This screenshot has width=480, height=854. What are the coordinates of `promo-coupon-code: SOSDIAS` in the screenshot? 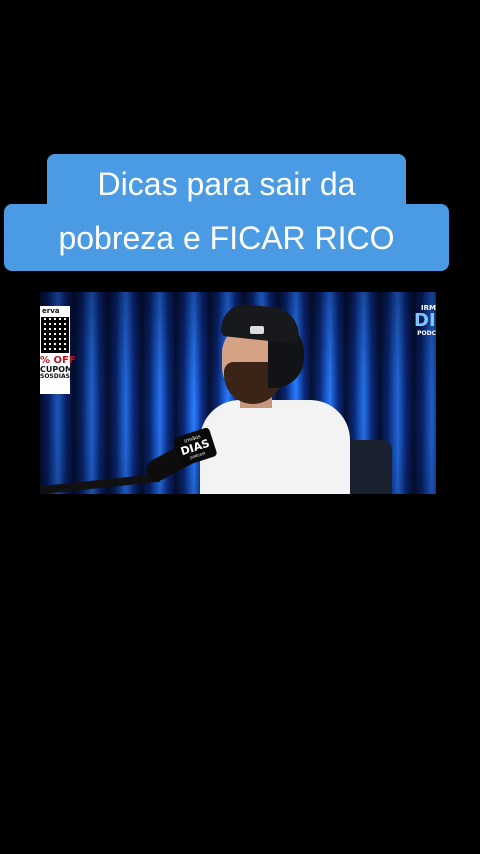 It's located at (55, 376).